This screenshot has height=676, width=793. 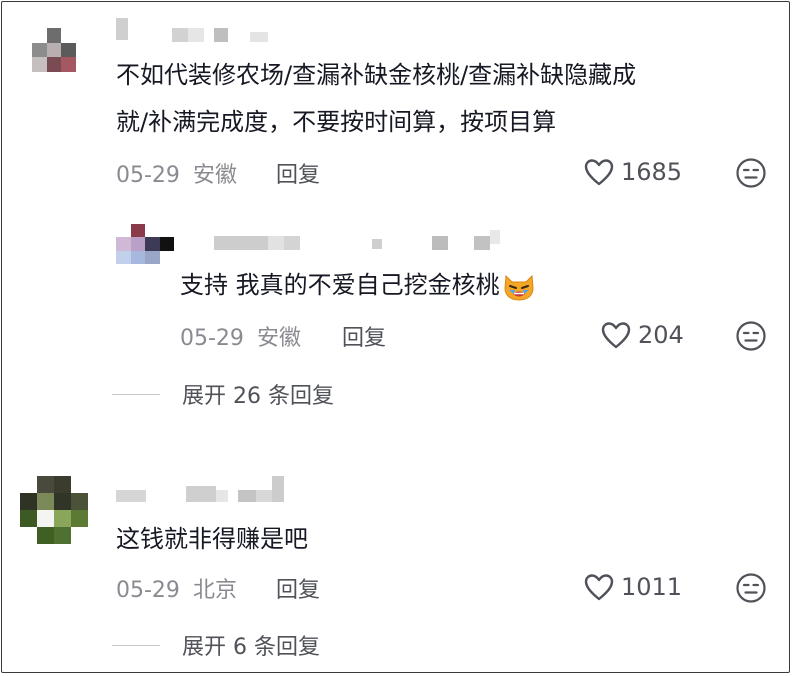 What do you see at coordinates (212, 338) in the screenshot?
I see `reply-date: 05-29` at bounding box center [212, 338].